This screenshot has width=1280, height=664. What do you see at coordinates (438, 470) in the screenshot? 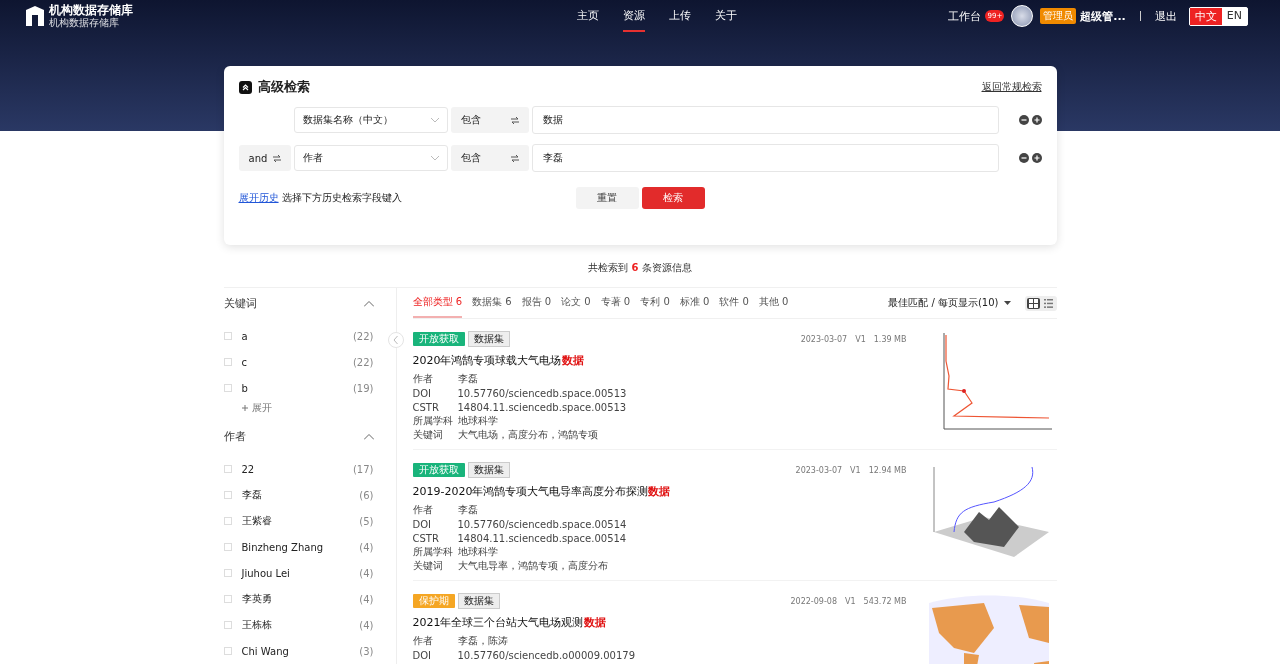
I see `access-badge: 开放获取` at bounding box center [438, 470].